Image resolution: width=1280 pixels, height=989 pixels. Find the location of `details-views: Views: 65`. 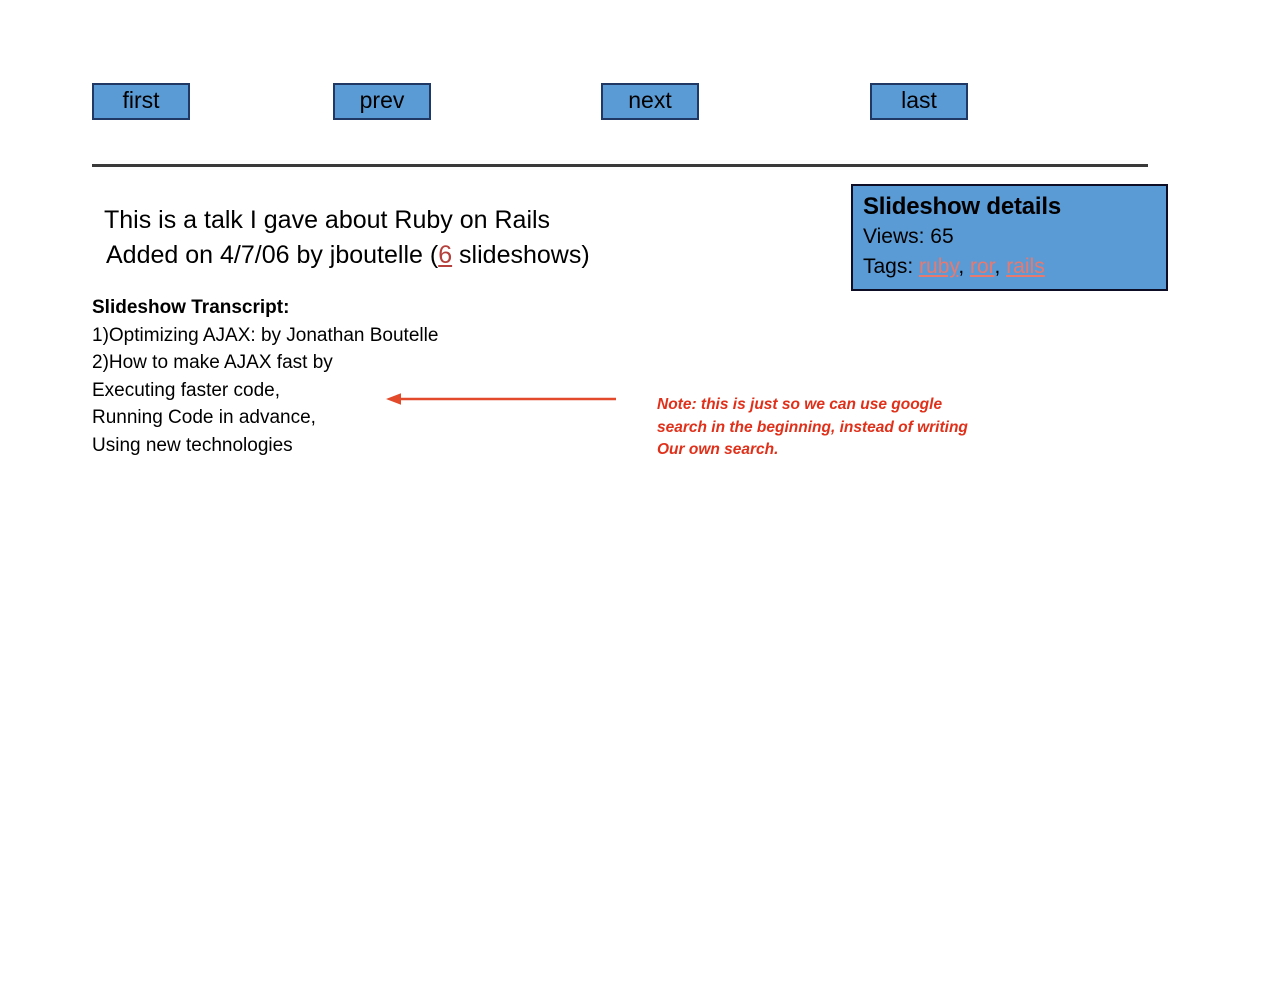

details-views: Views: 65 is located at coordinates (908, 236).